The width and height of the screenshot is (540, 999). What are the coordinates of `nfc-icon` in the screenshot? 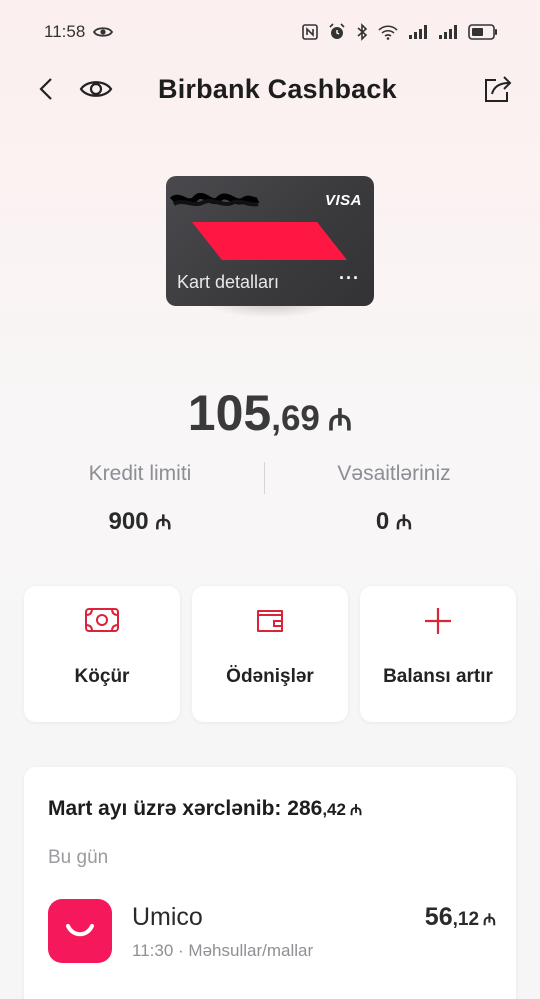 It's located at (310, 32).